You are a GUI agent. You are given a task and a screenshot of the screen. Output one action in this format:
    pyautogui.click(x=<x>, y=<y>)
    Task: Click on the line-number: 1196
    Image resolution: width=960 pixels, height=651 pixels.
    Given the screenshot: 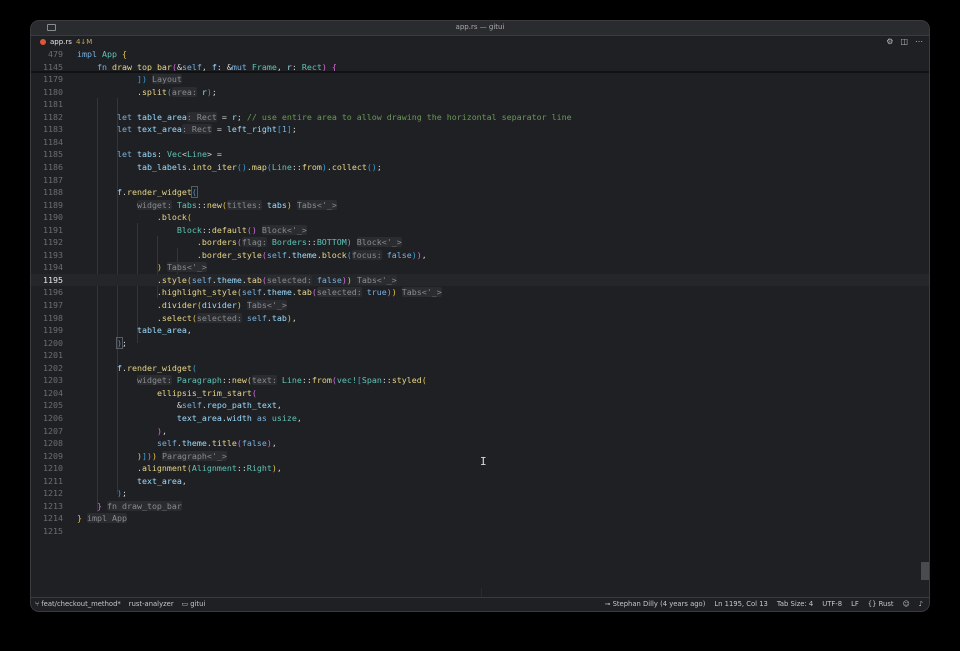 What is the action you would take?
    pyautogui.click(x=53, y=292)
    